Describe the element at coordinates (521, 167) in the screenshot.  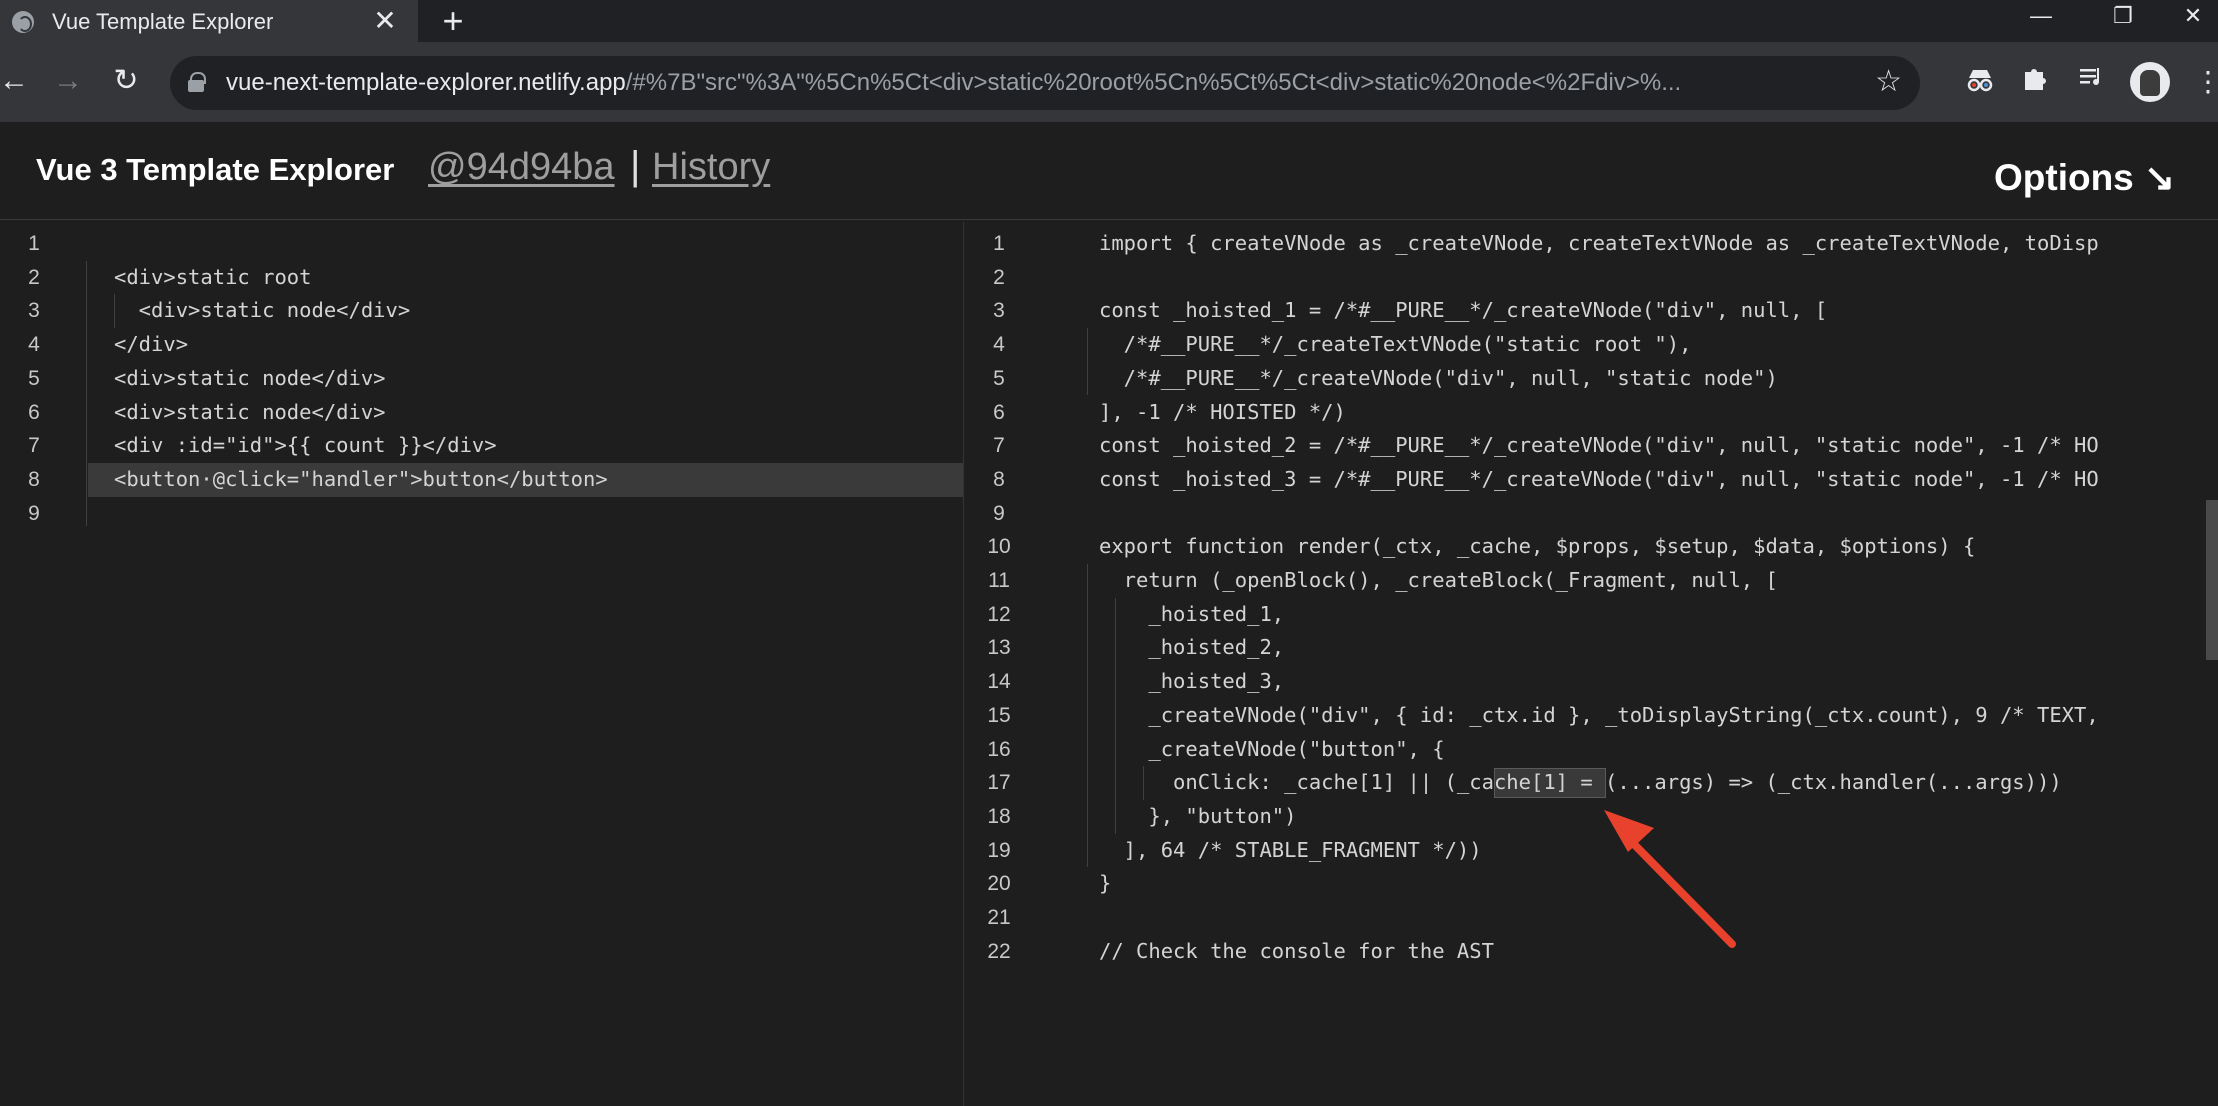
I see `commit-link: @94d94ba` at that location.